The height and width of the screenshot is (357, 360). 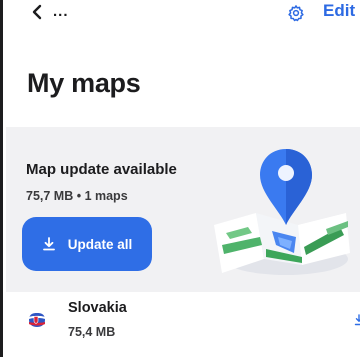 I want to click on map-pin-illustration, so click(x=282, y=212).